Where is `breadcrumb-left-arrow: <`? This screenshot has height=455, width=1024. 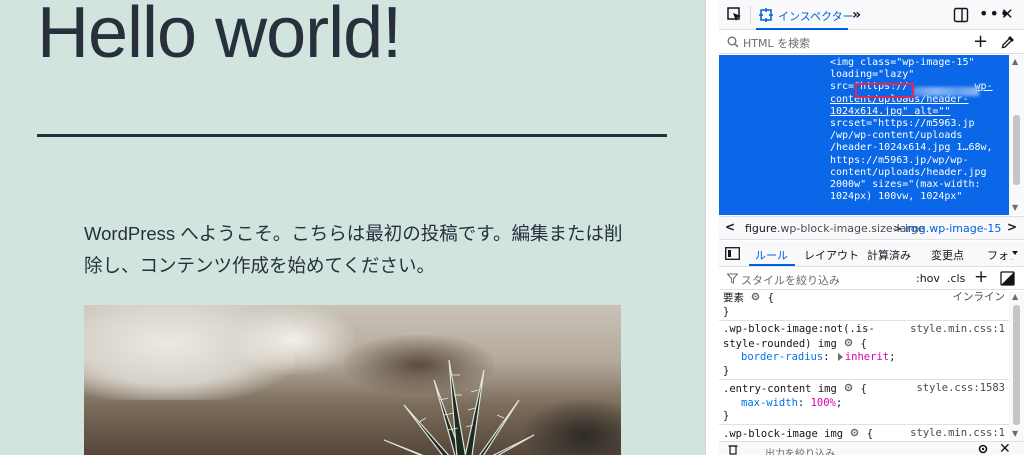
breadcrumb-left-arrow: < is located at coordinates (730, 227).